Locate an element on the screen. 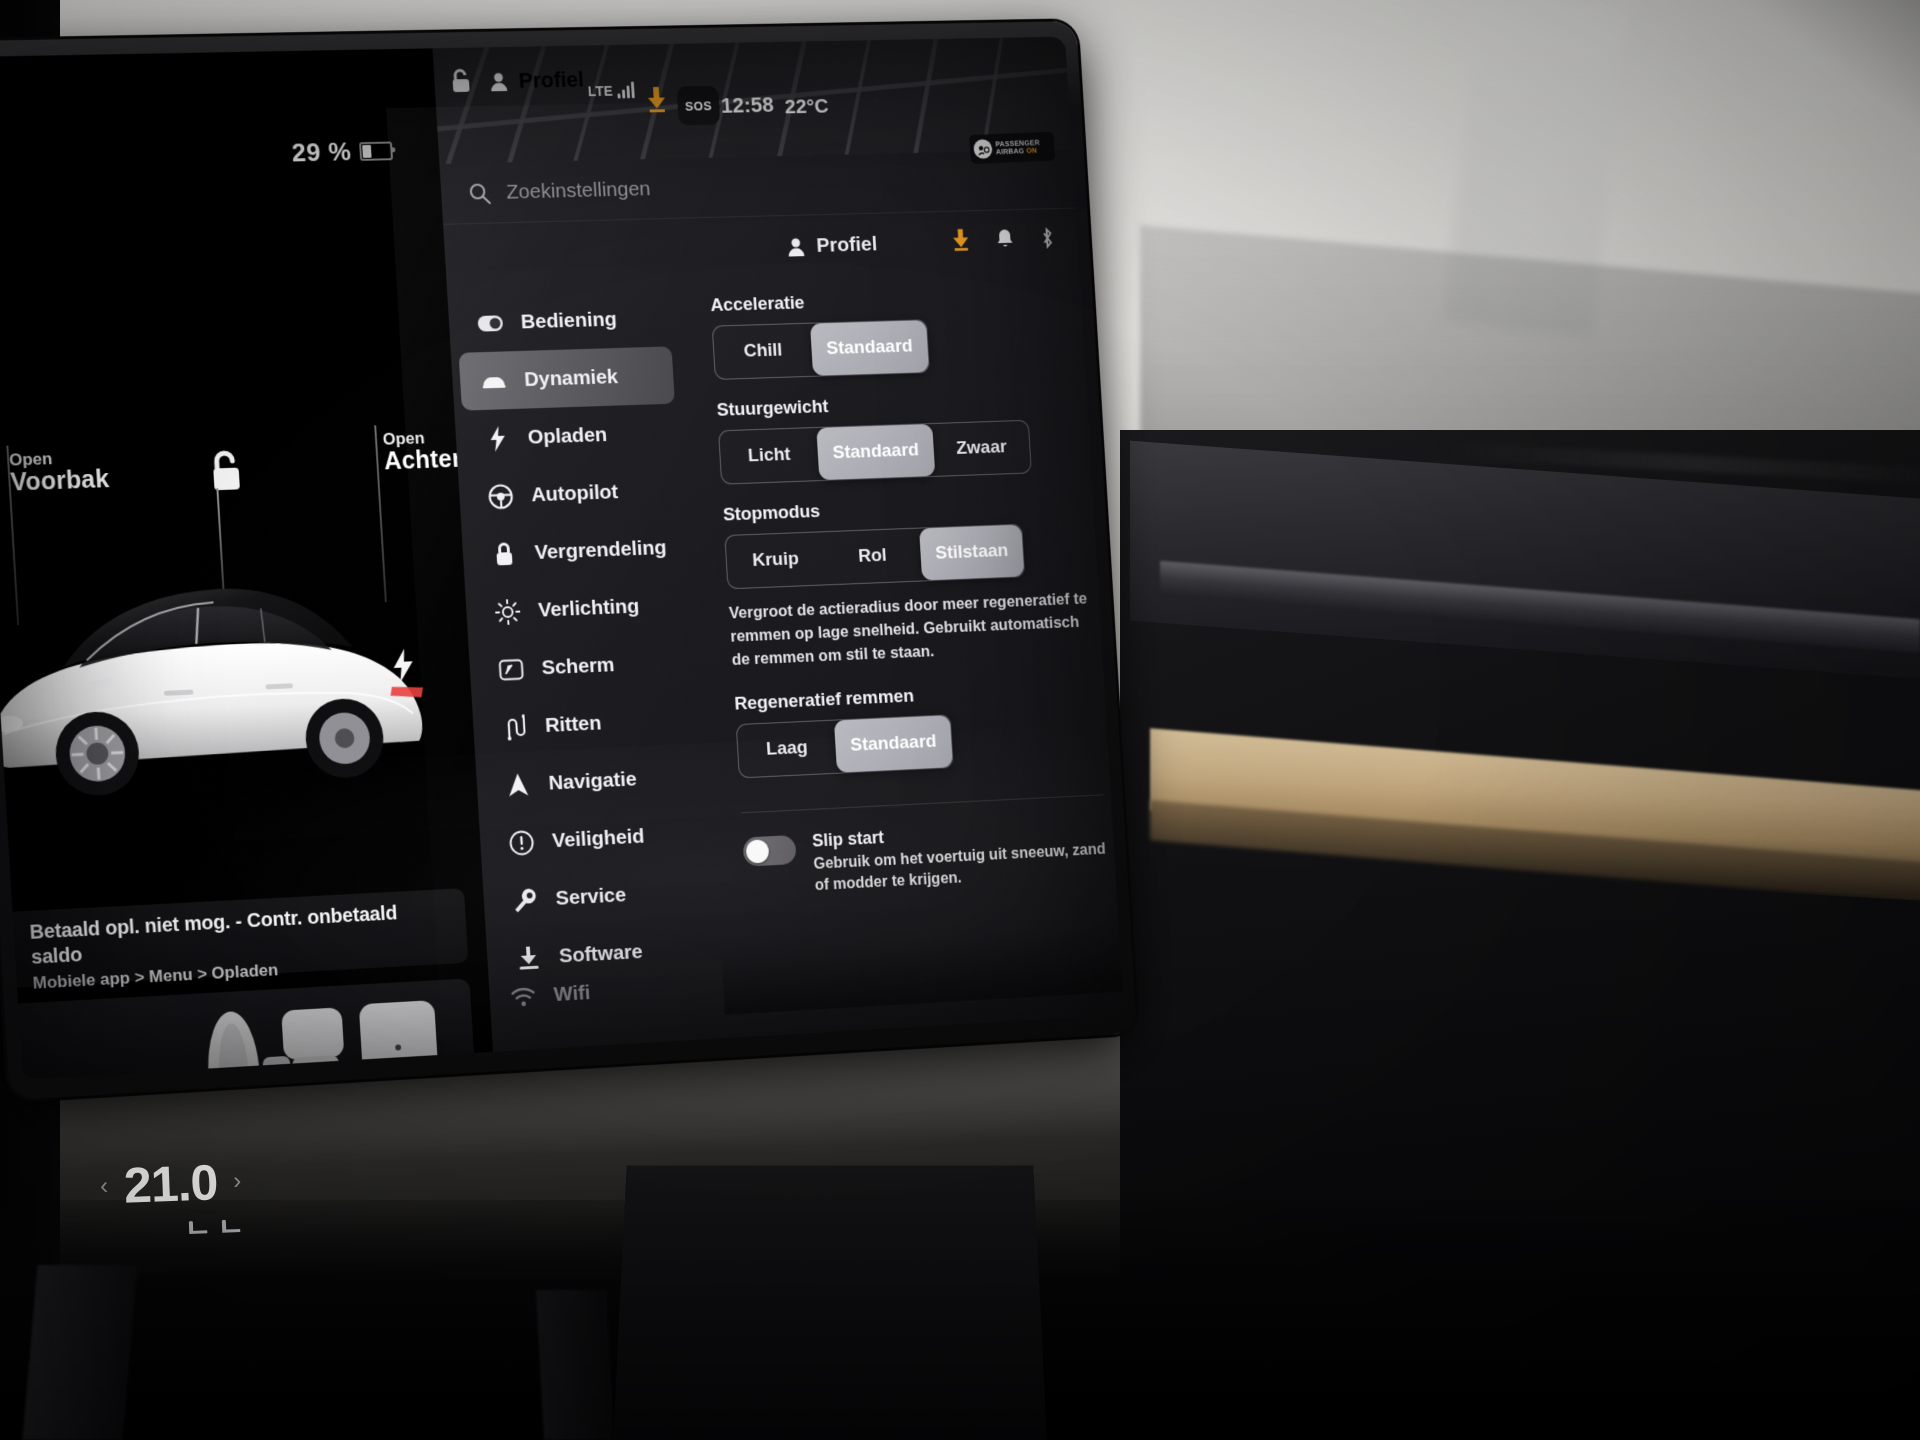 The width and height of the screenshot is (1920, 1440). sos-label: SOS is located at coordinates (698, 106).